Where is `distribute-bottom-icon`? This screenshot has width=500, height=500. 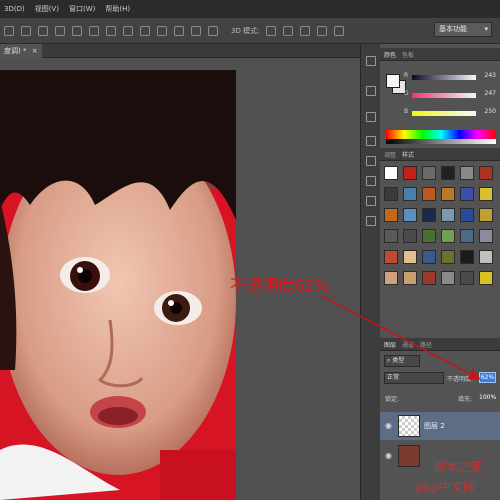
distribute-bottom-icon is located at coordinates (162, 30).